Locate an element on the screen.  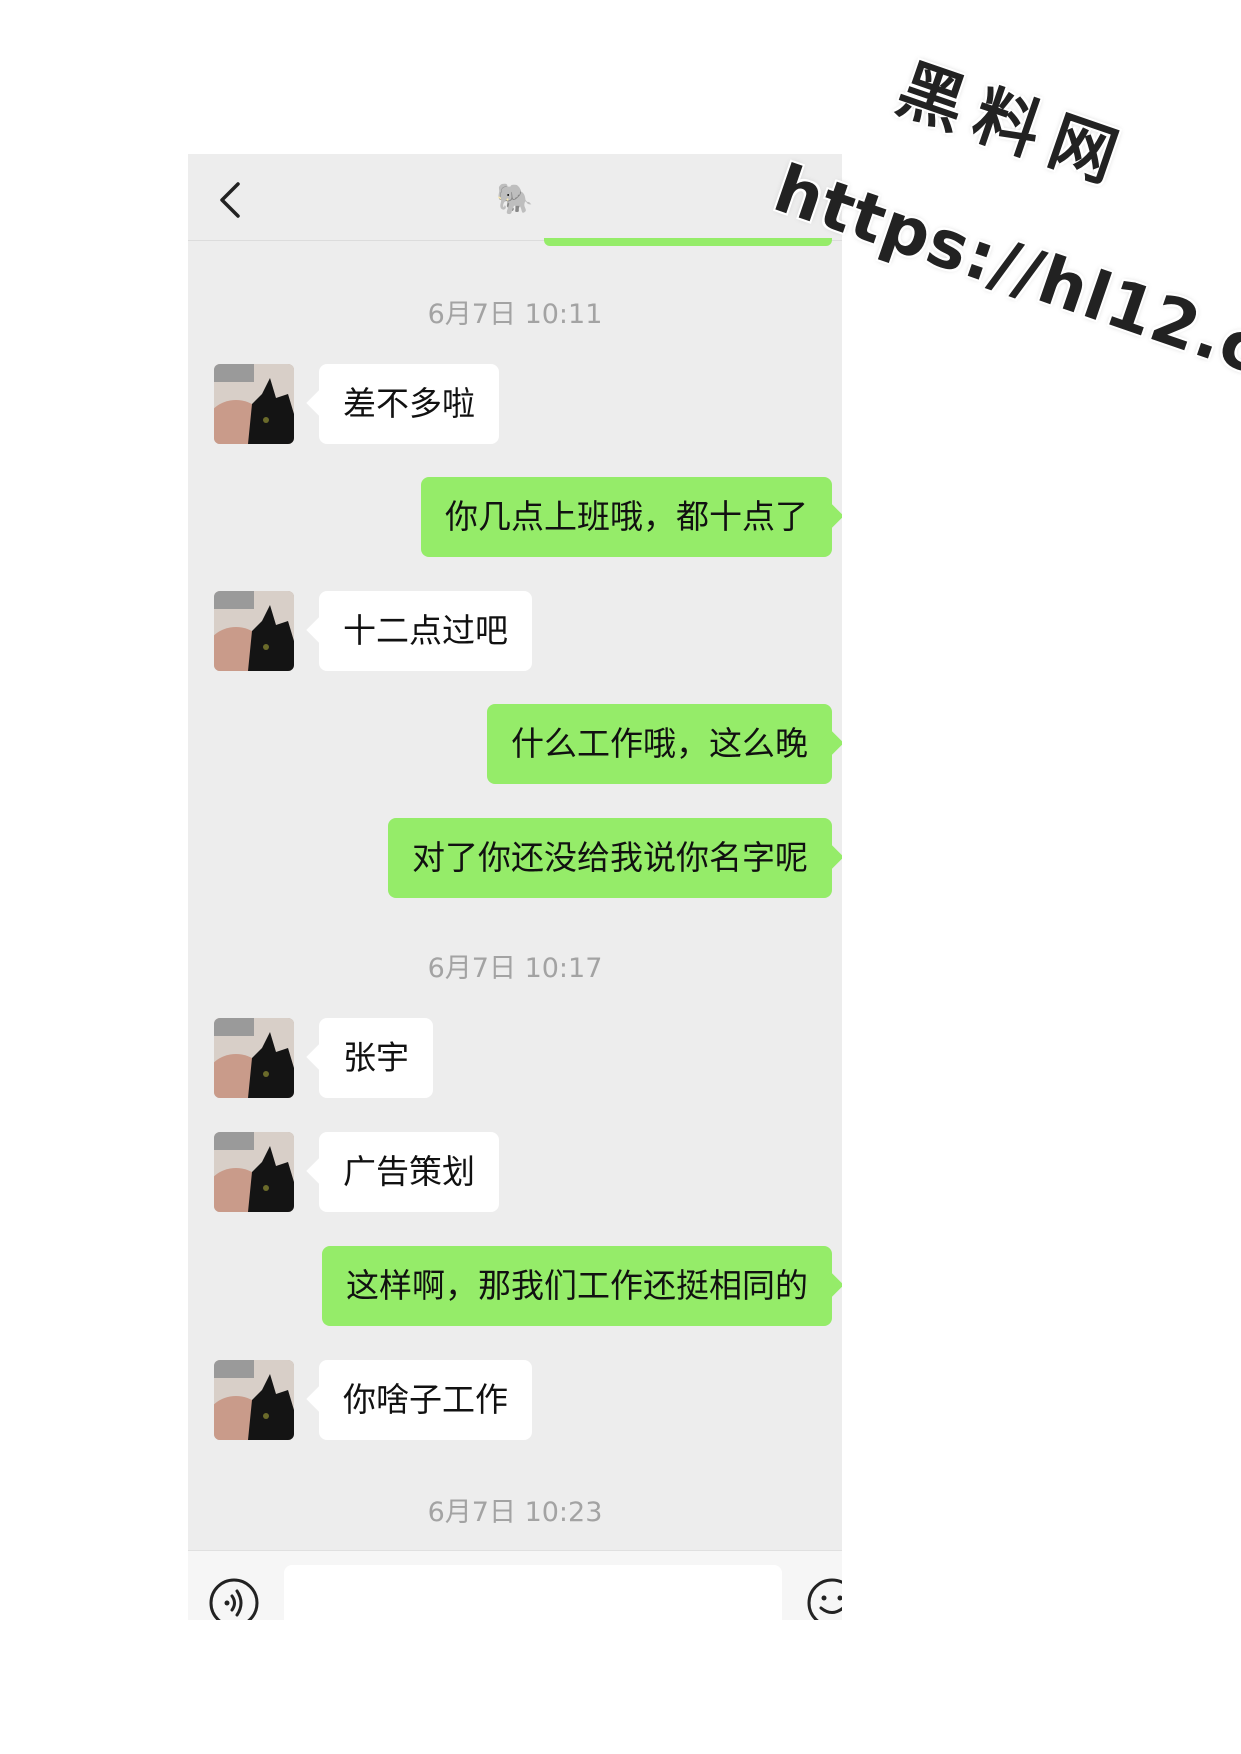
received-message: 张宇 is located at coordinates (376, 1058).